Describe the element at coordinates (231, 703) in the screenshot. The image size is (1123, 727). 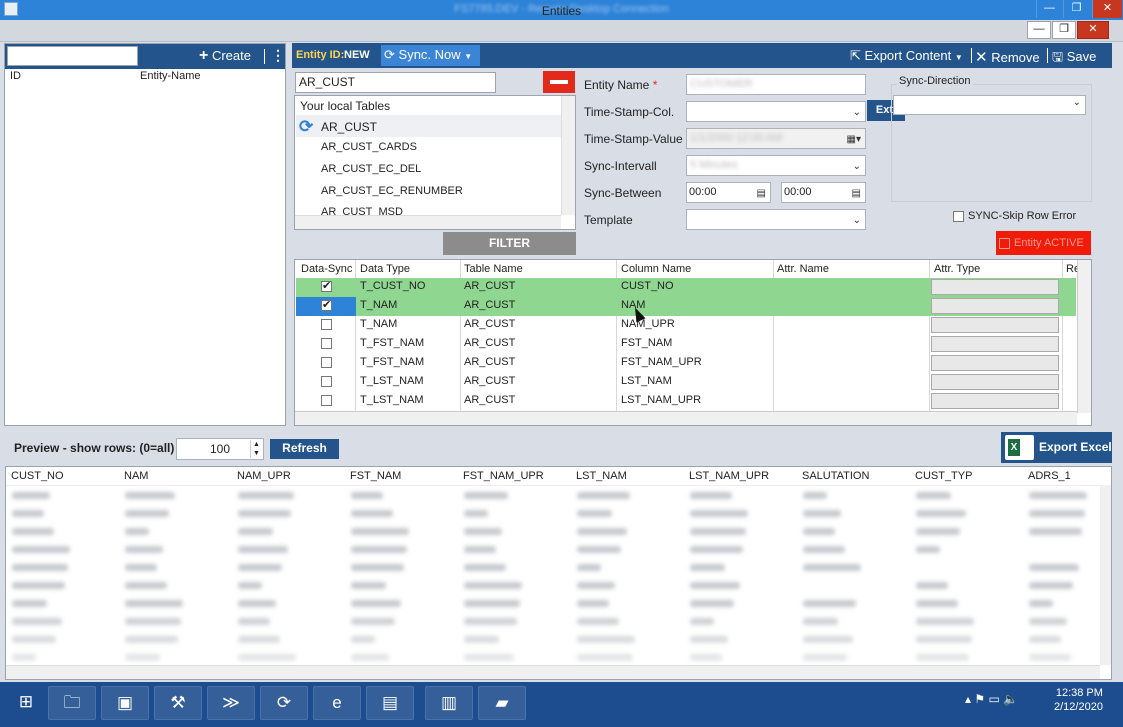
I see `powershell-icon: ≫` at that location.